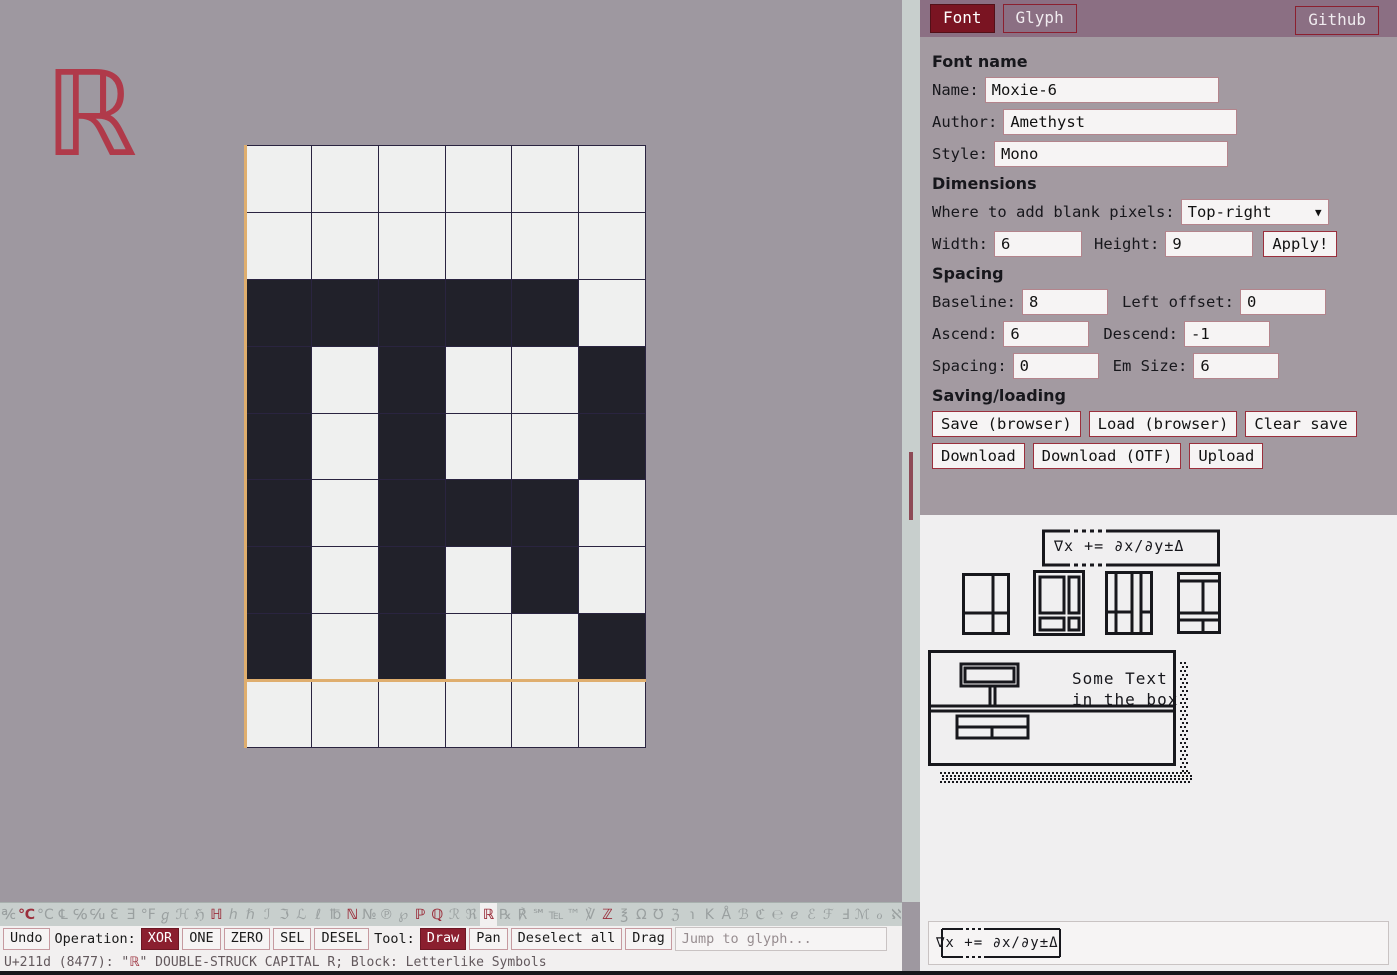 The image size is (1397, 975). I want to click on glyph-strip-item: ℮, so click(777, 914).